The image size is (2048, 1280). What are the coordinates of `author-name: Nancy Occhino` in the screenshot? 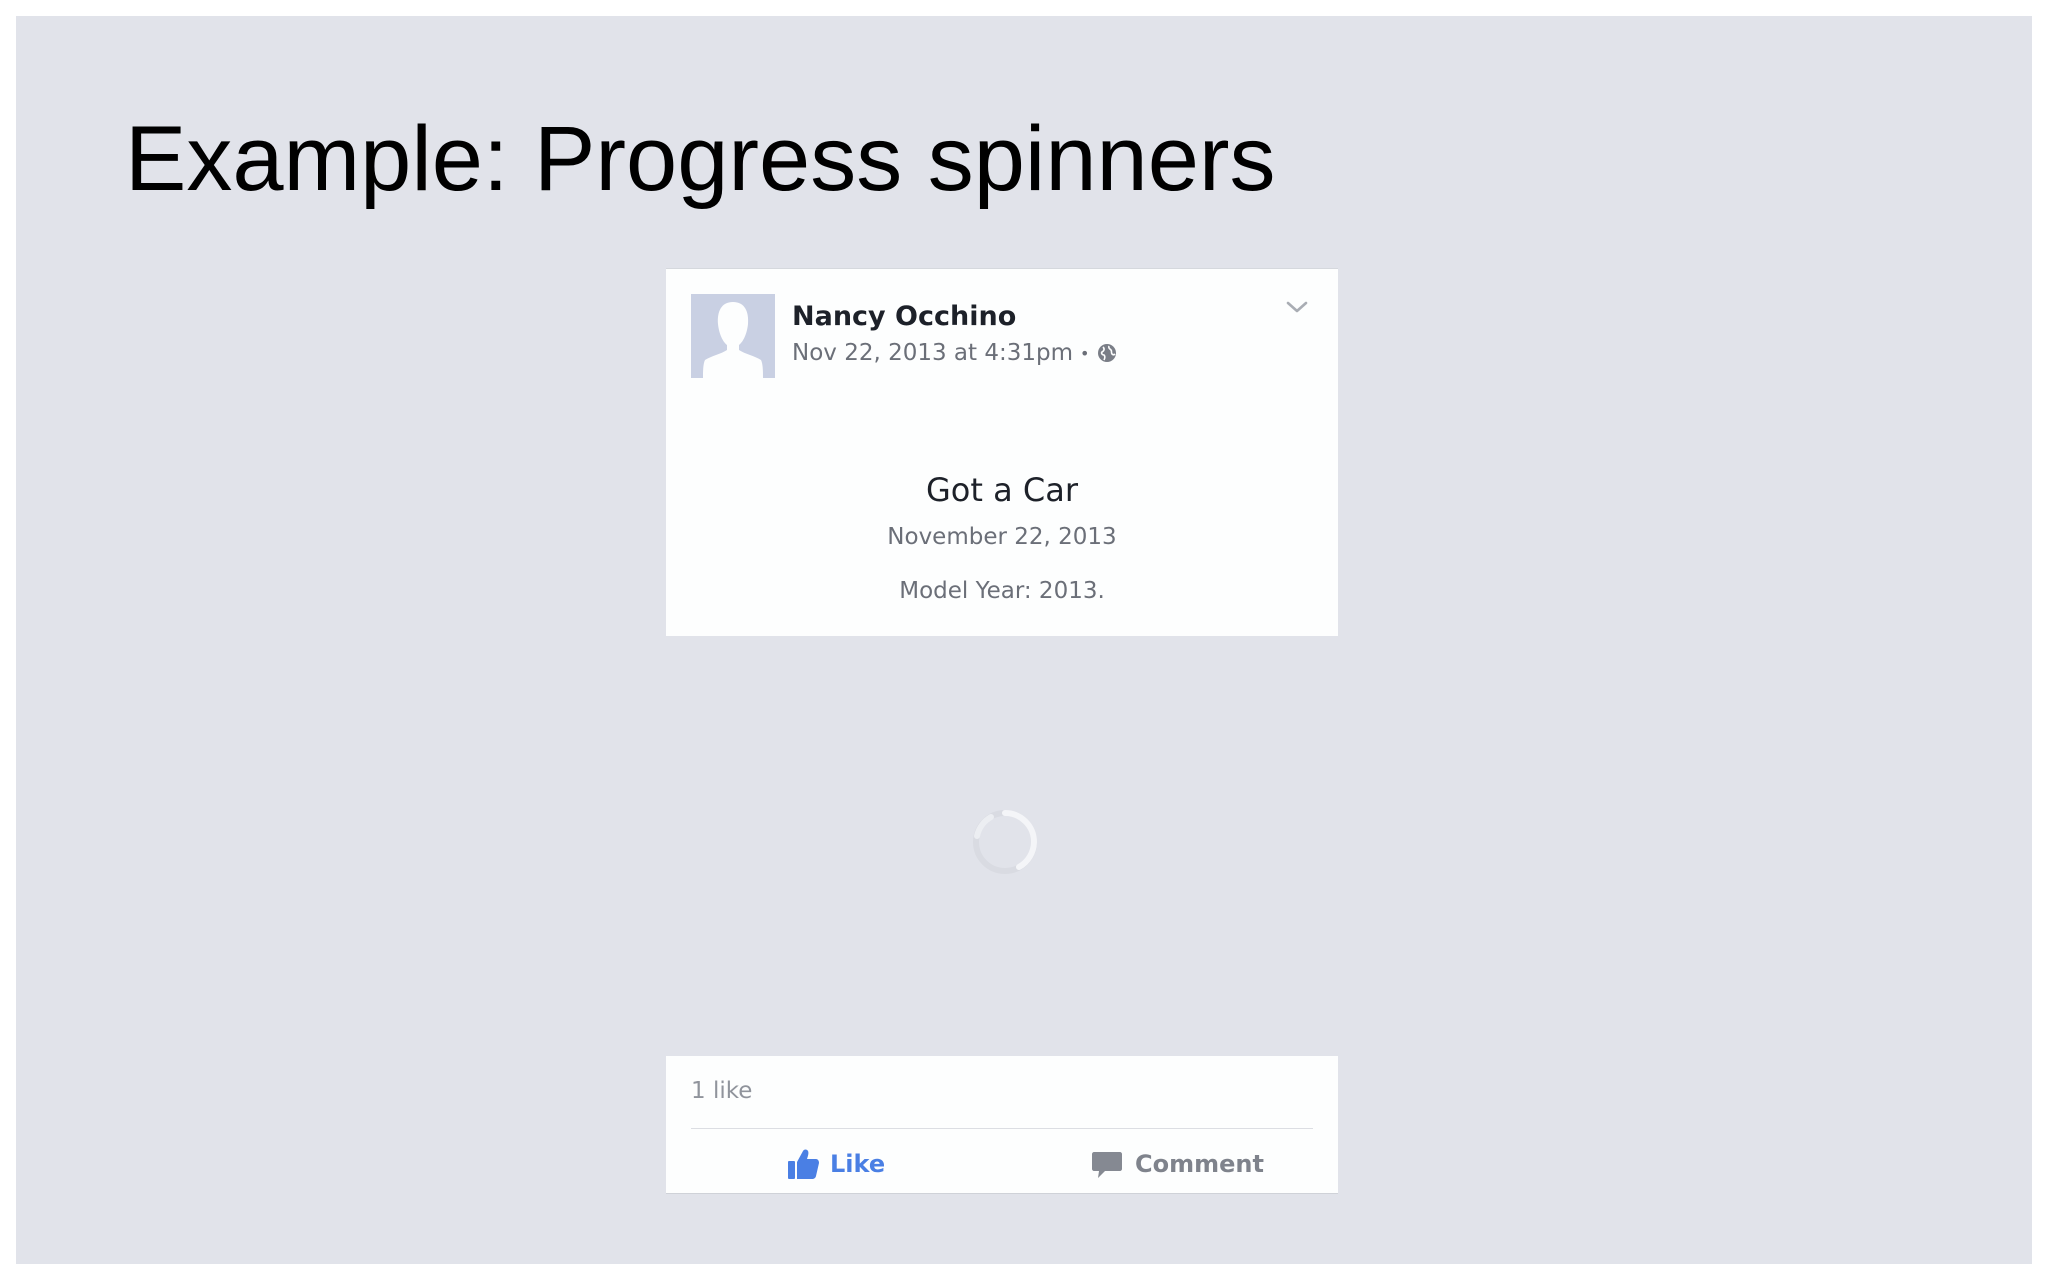 It's located at (904, 317).